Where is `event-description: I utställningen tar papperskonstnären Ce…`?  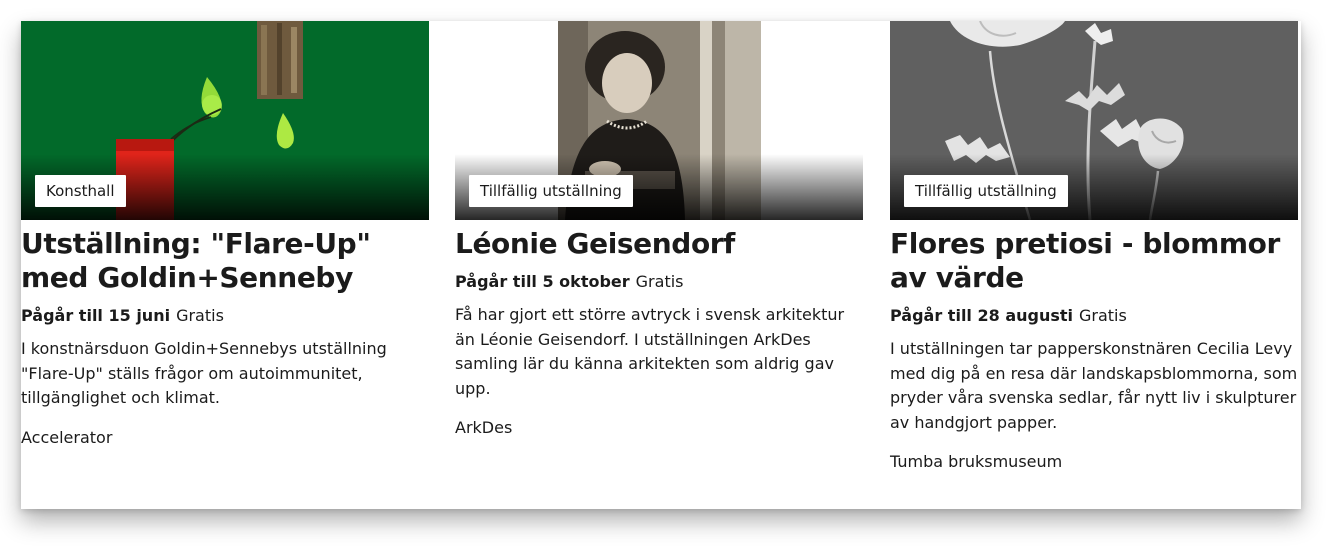
event-description: I utställningen tar papperskonstnären Ce… is located at coordinates (1094, 385).